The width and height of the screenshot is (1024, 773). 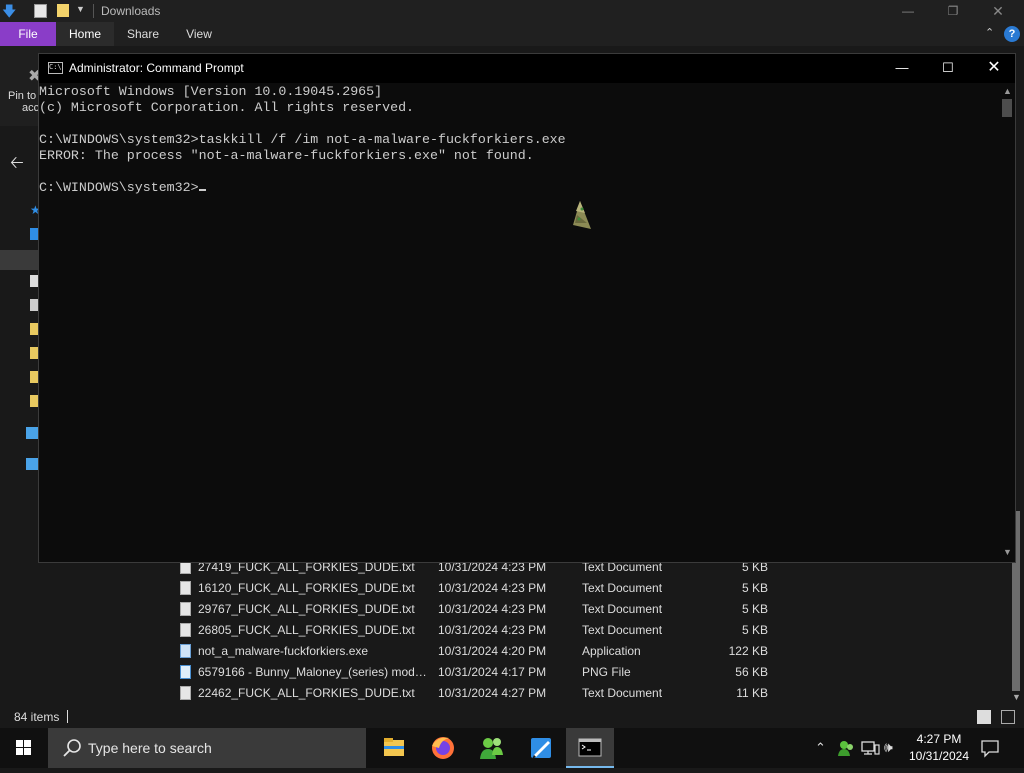 I want to click on chevron-up-icon: ⌃, so click(x=989, y=32).